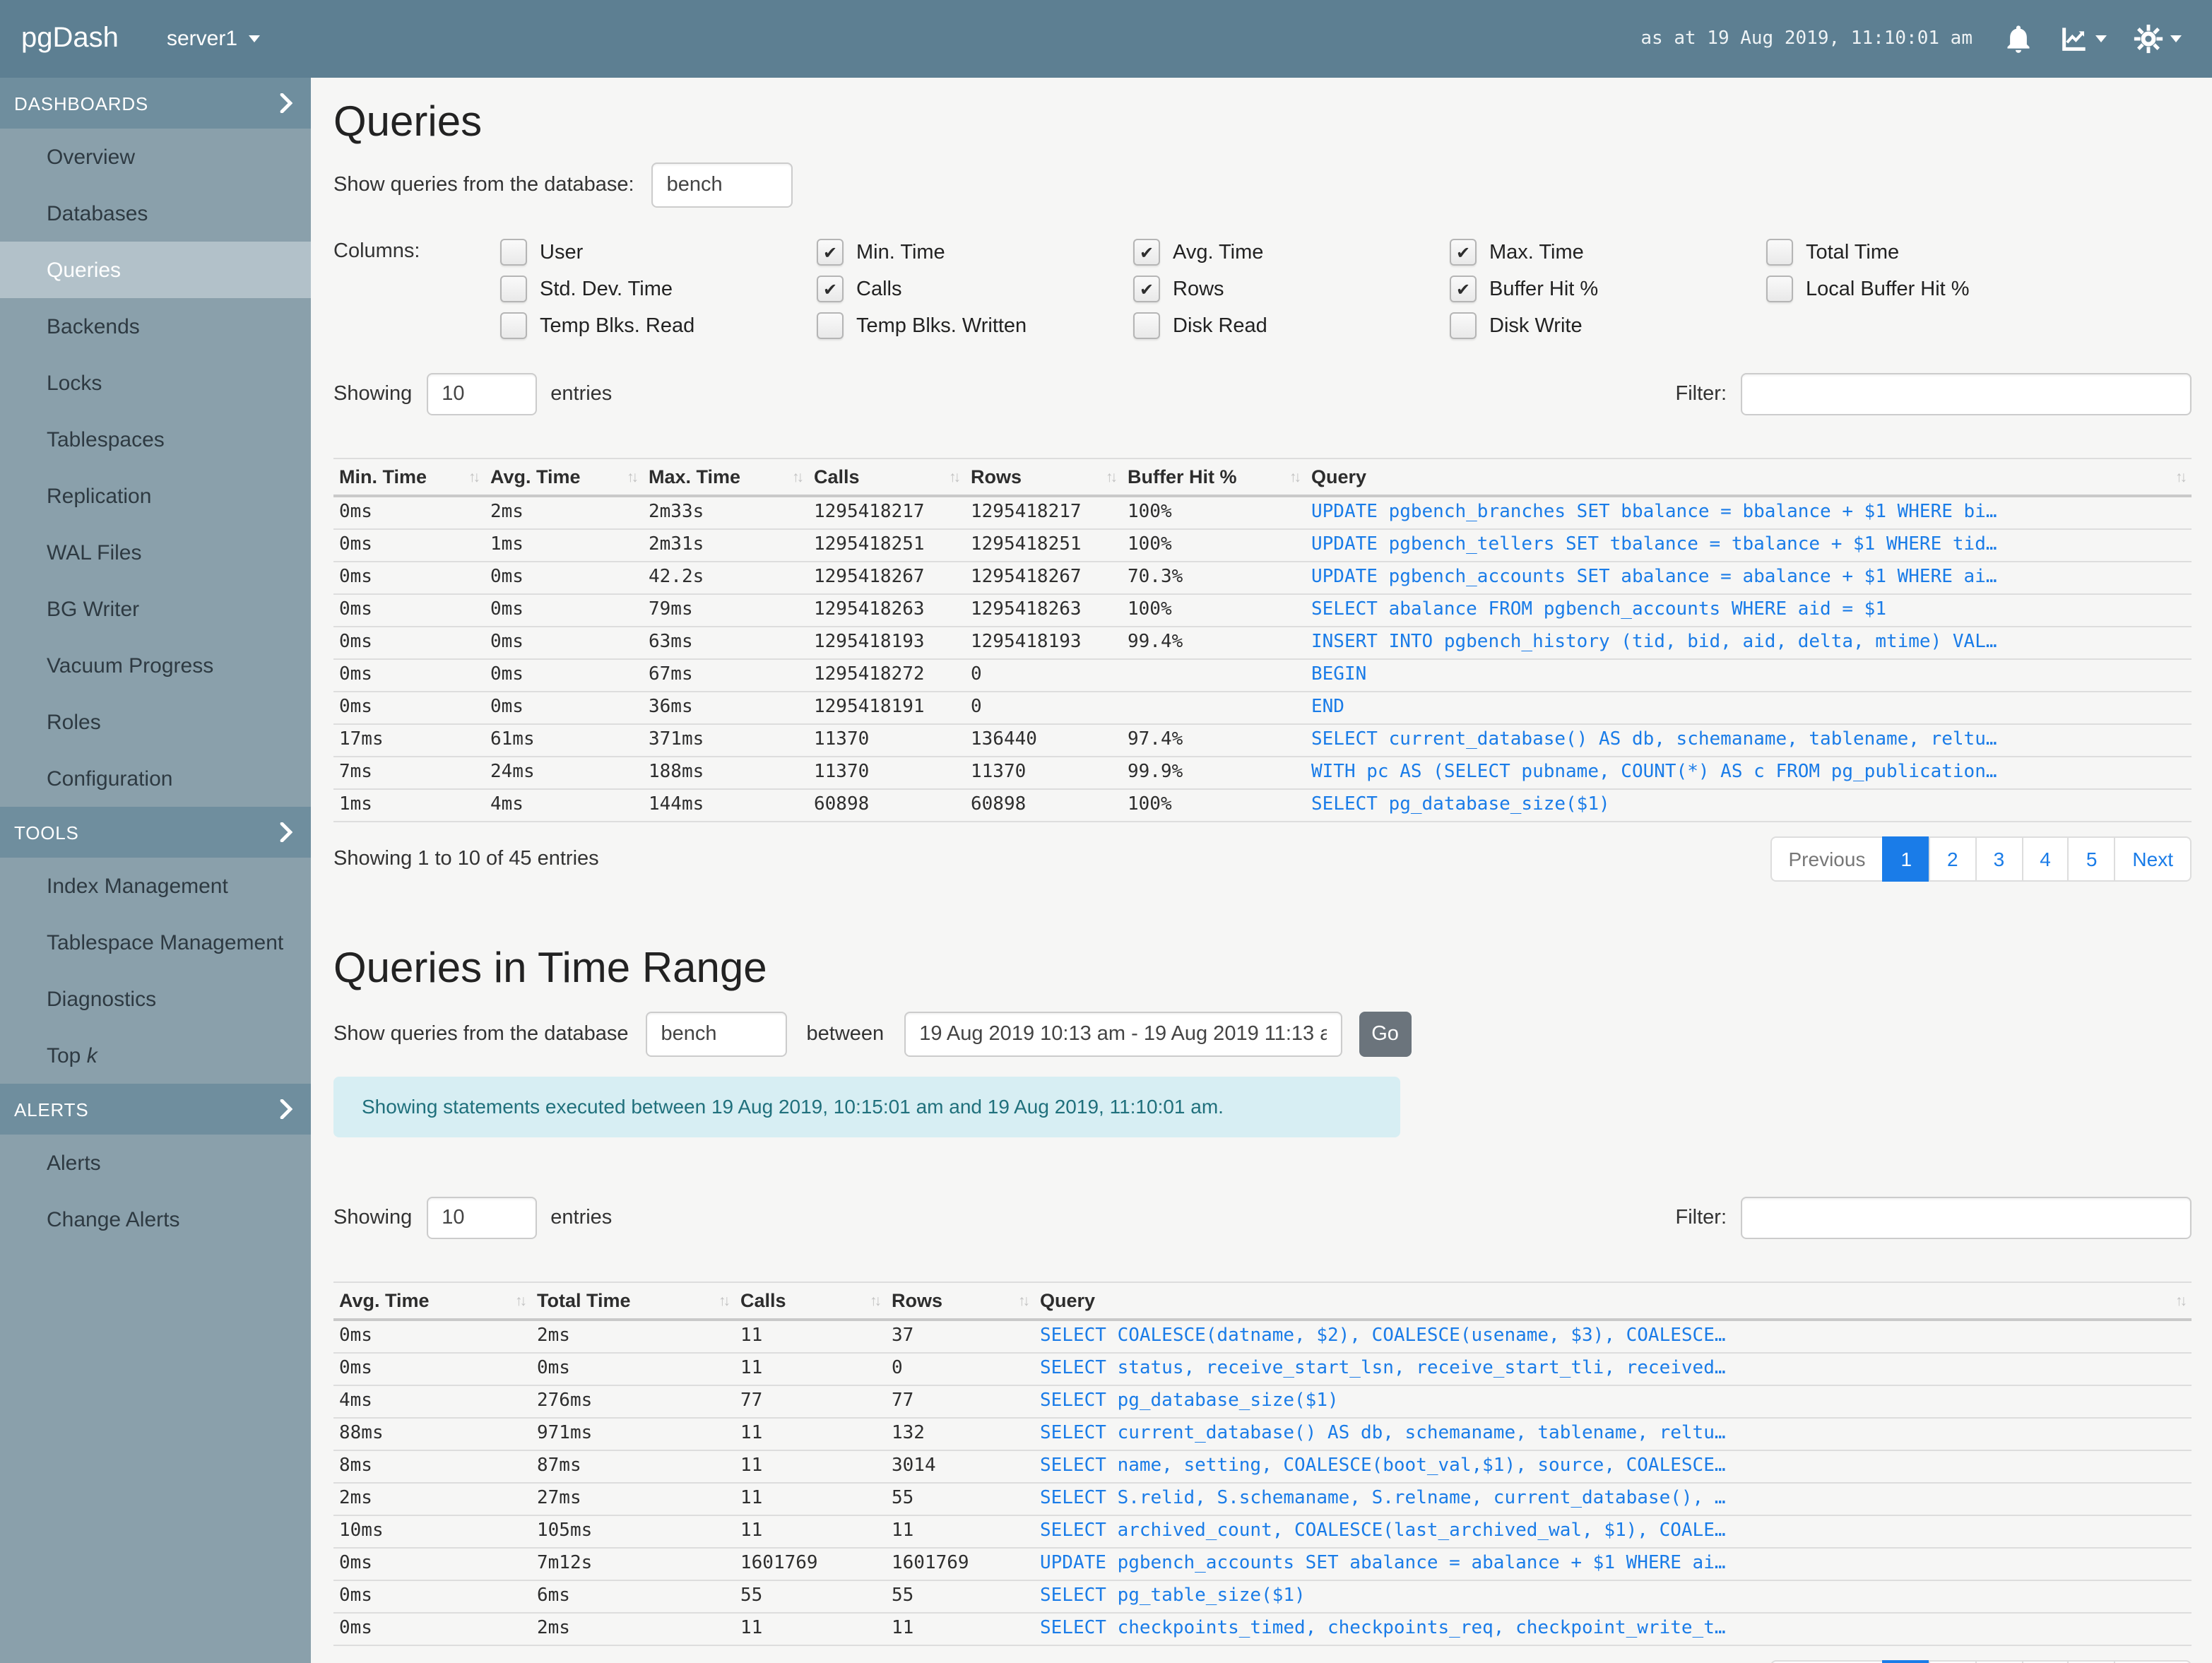 The height and width of the screenshot is (1663, 2212). Describe the element at coordinates (1338, 675) in the screenshot. I see `query-link: BEGIN` at that location.